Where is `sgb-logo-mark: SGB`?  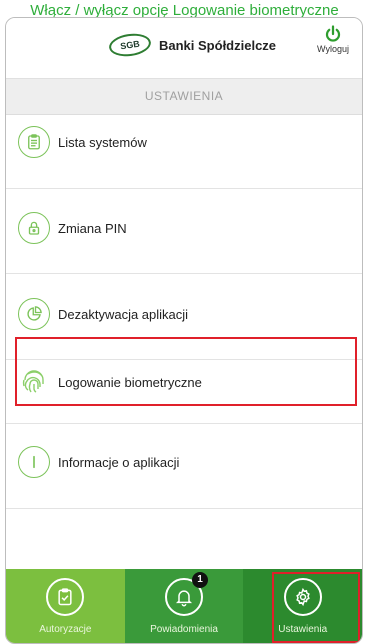 sgb-logo-mark: SGB is located at coordinates (130, 45).